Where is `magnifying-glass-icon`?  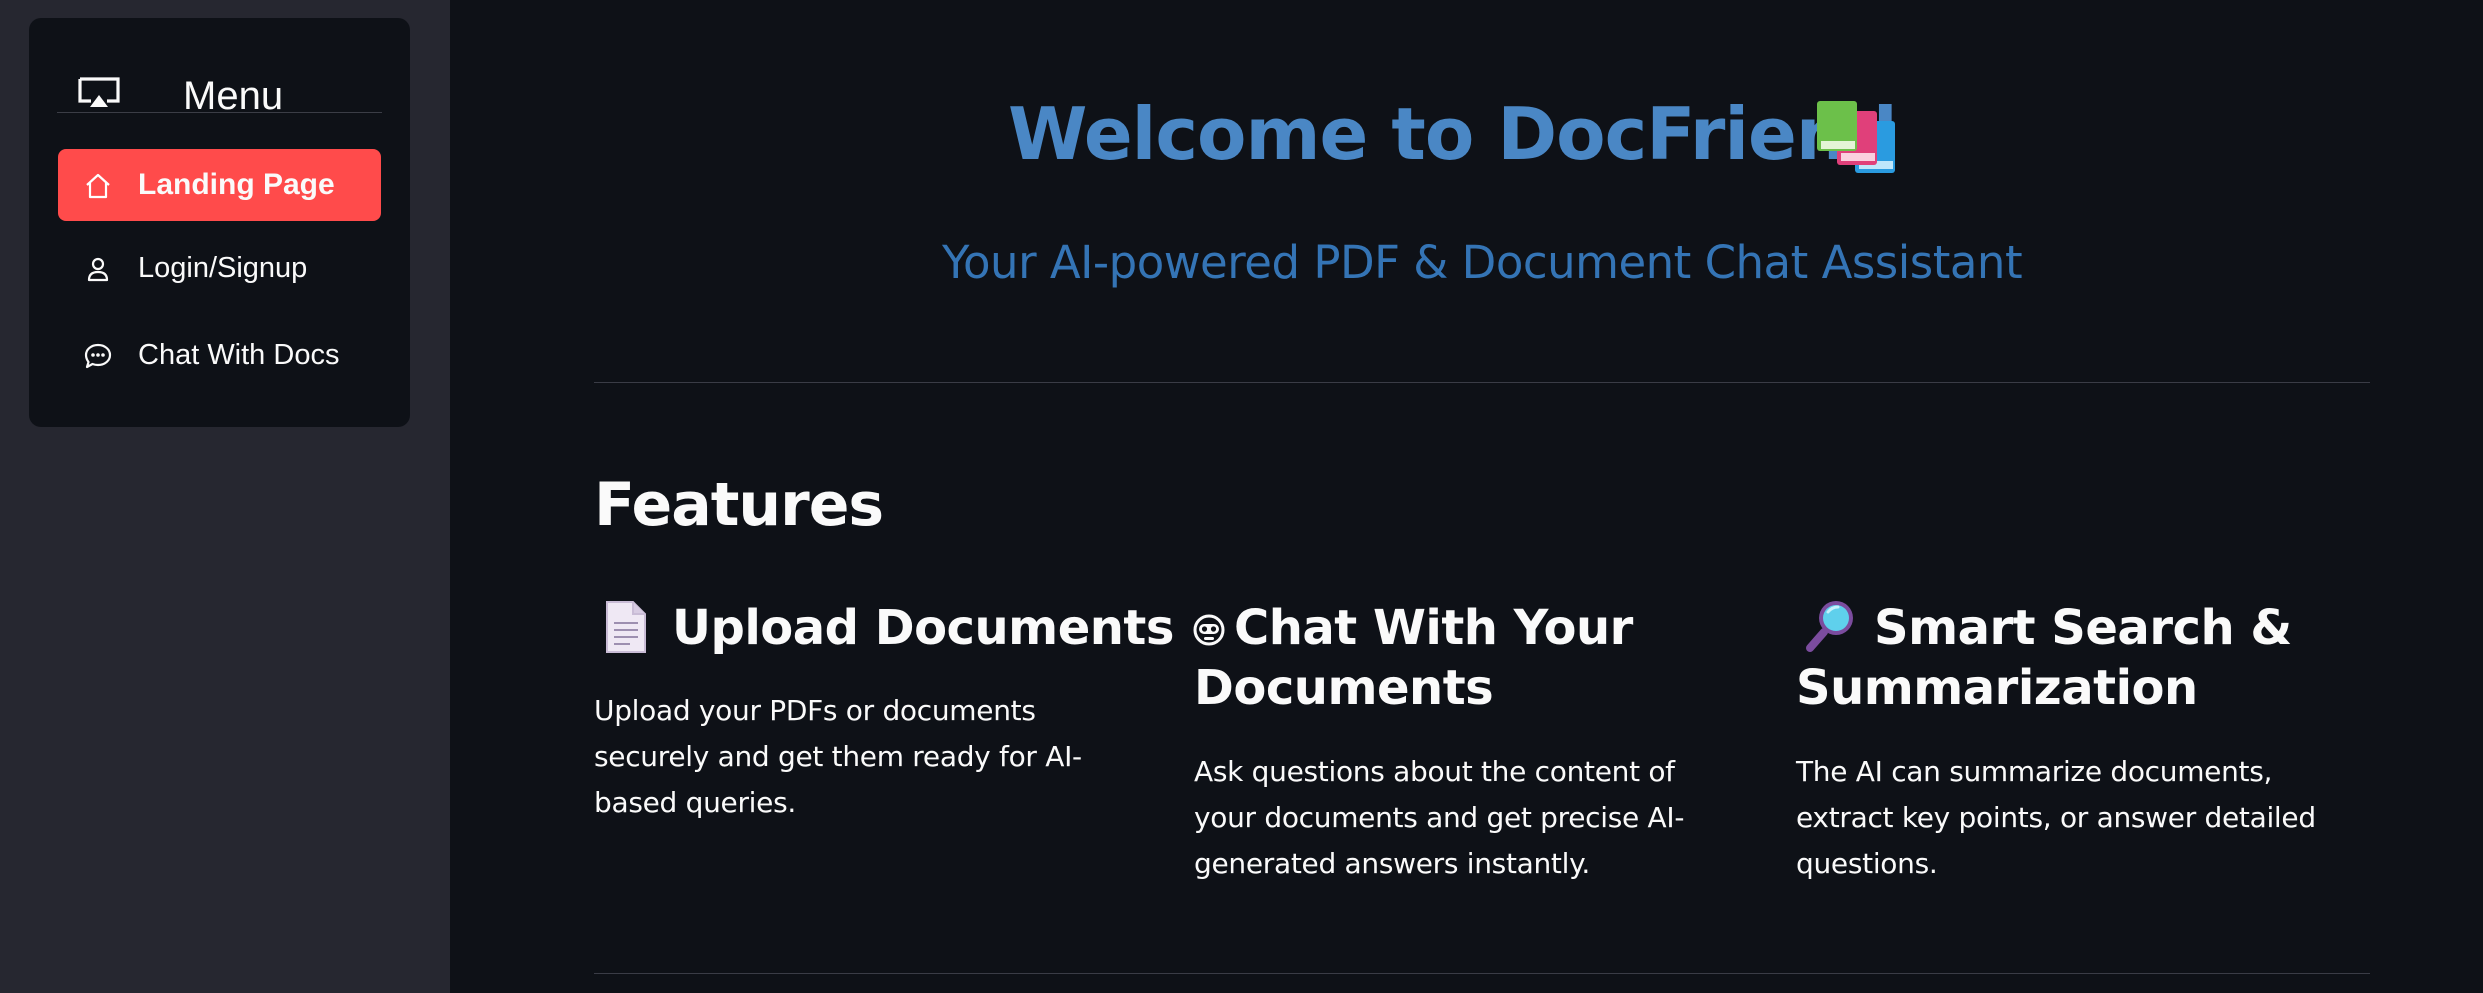
magnifying-glass-icon is located at coordinates (1829, 626).